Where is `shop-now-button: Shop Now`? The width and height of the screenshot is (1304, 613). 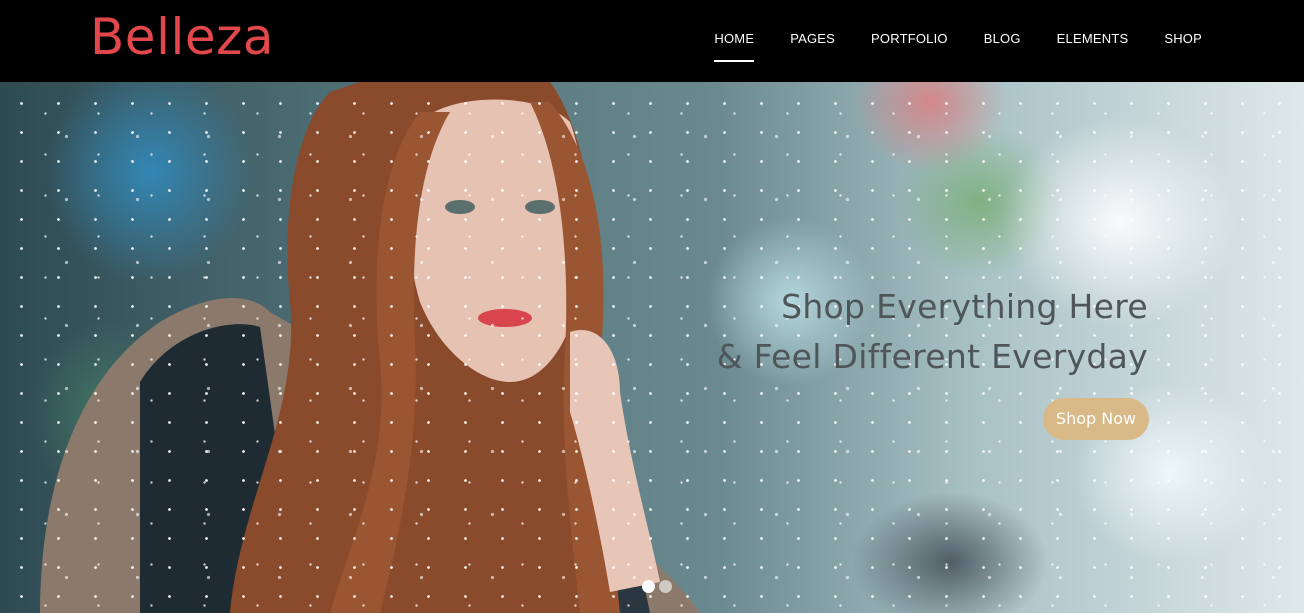
shop-now-button: Shop Now is located at coordinates (1096, 419).